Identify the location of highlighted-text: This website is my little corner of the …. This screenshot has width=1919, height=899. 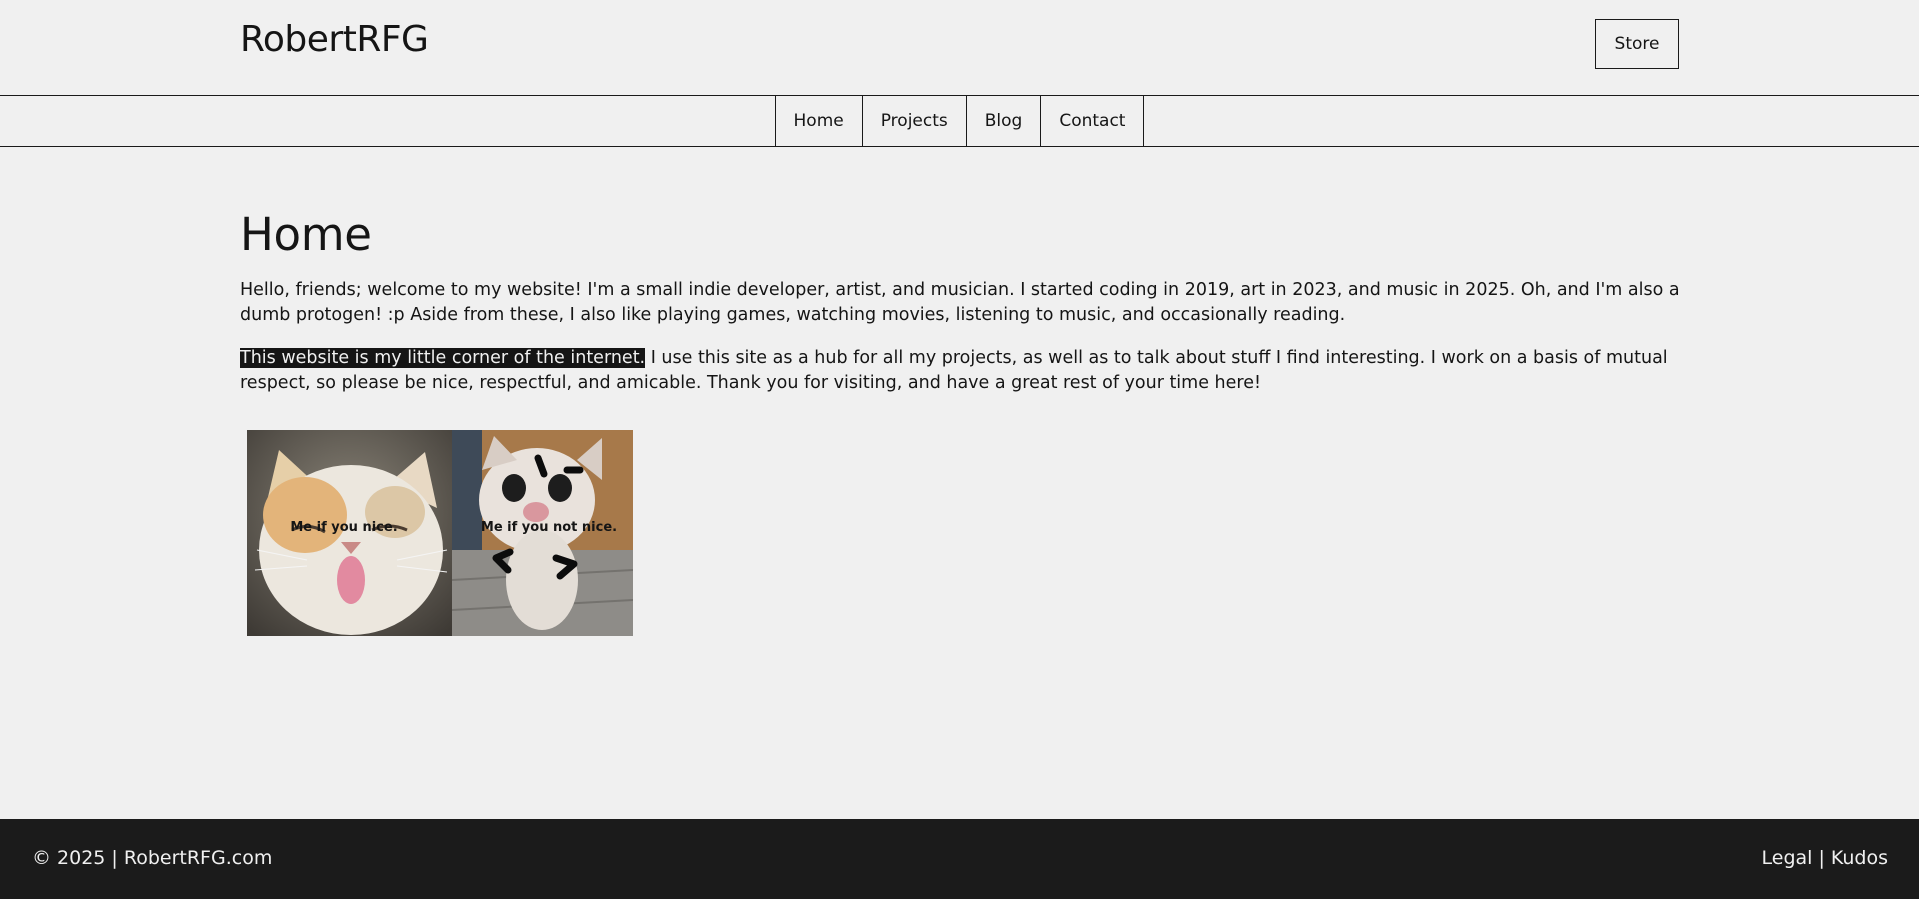
(443, 358).